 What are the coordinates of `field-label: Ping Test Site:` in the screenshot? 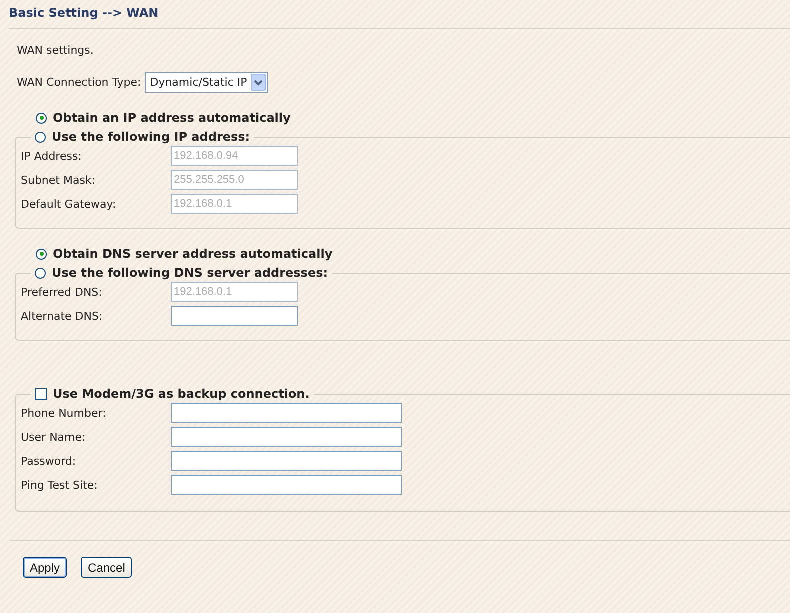 It's located at (60, 485).